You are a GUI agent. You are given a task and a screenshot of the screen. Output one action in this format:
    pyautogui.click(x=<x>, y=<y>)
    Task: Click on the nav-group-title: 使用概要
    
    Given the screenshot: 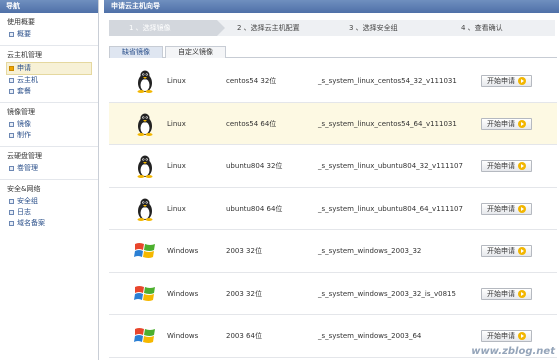 What is the action you would take?
    pyautogui.click(x=21, y=22)
    